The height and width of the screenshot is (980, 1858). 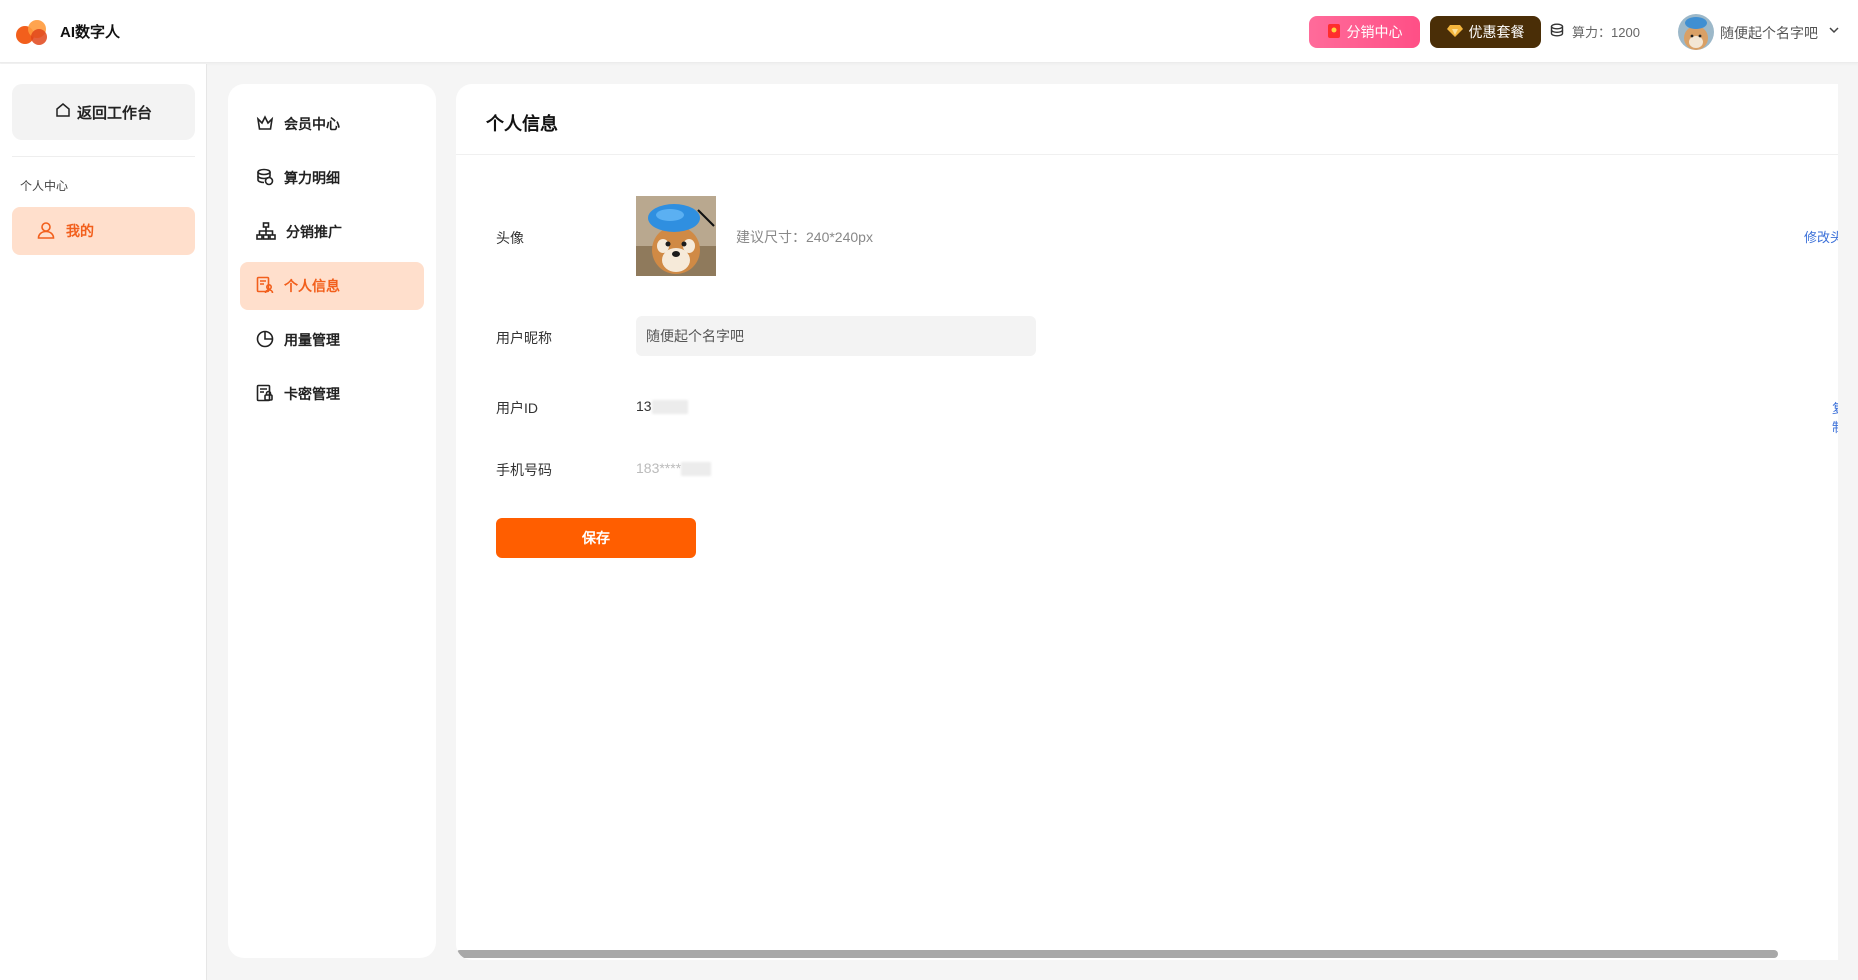 What do you see at coordinates (1769, 33) in the screenshot?
I see `user-name: 随便起个名字吧` at bounding box center [1769, 33].